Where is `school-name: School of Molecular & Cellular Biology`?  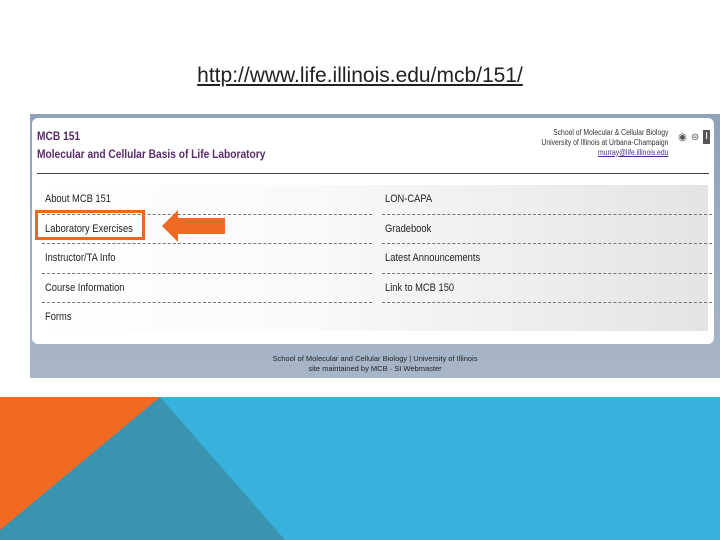 school-name: School of Molecular & Cellular Biology is located at coordinates (610, 132).